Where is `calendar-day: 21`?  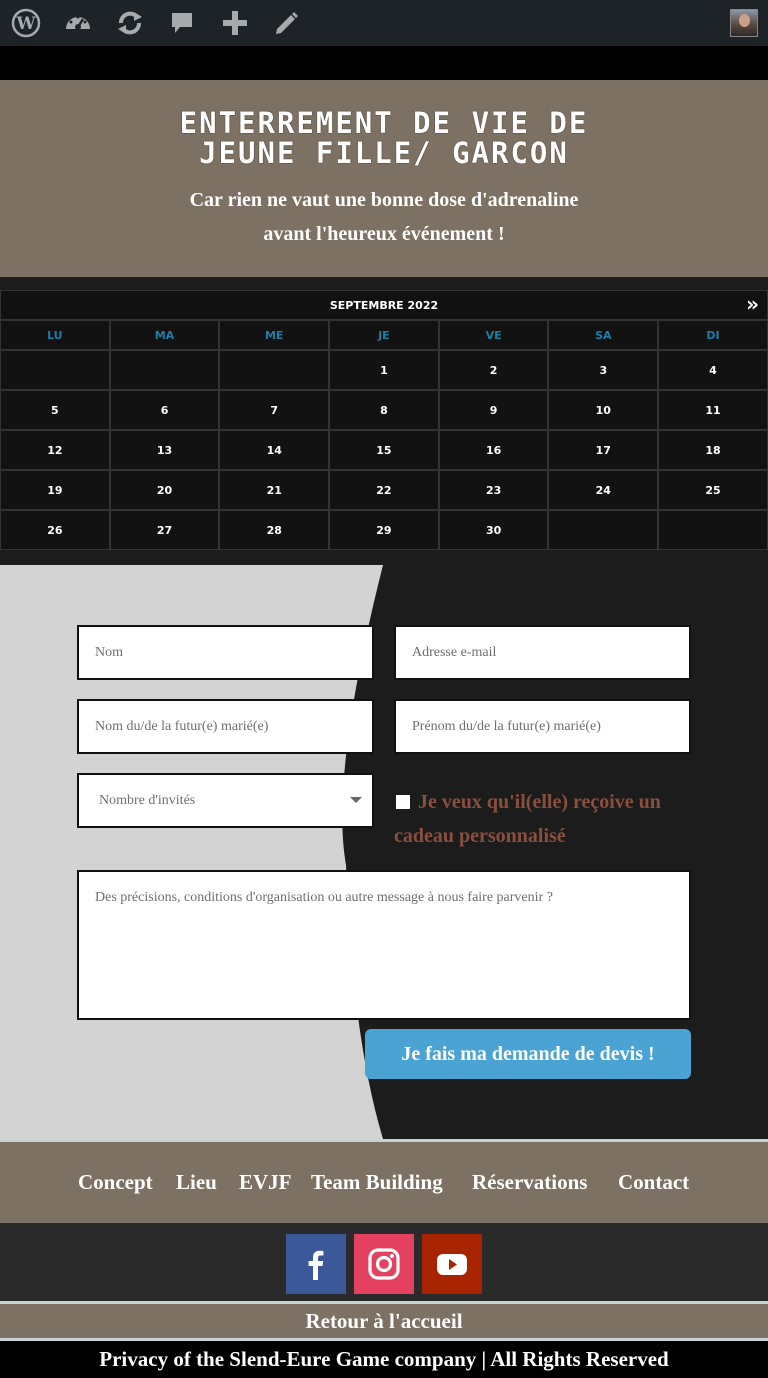 calendar-day: 21 is located at coordinates (274, 490).